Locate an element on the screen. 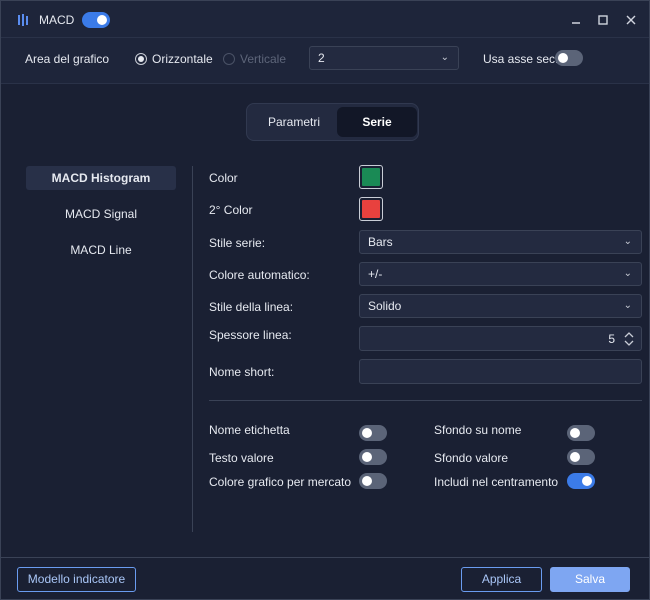  name-bg-toggle is located at coordinates (581, 433).